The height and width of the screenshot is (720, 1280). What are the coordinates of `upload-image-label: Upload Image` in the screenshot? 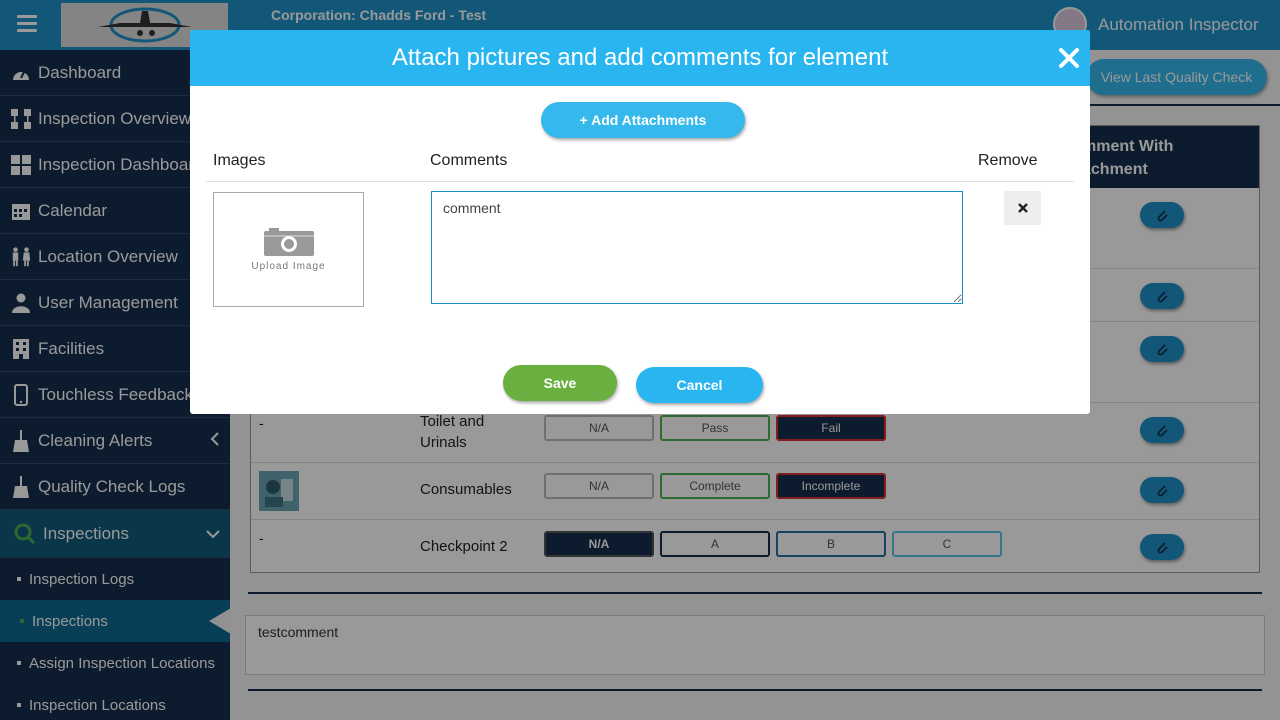 It's located at (288, 266).